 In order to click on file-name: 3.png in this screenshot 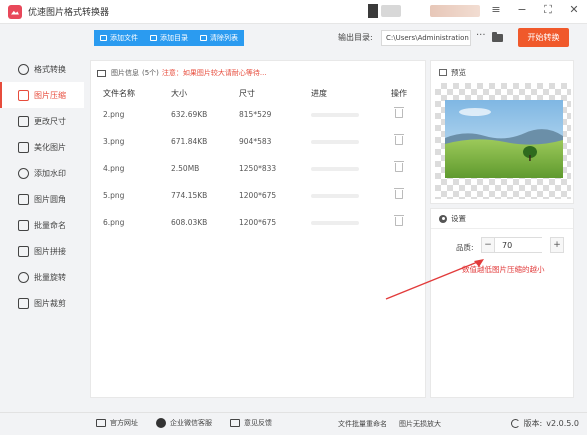, I will do `click(114, 141)`.